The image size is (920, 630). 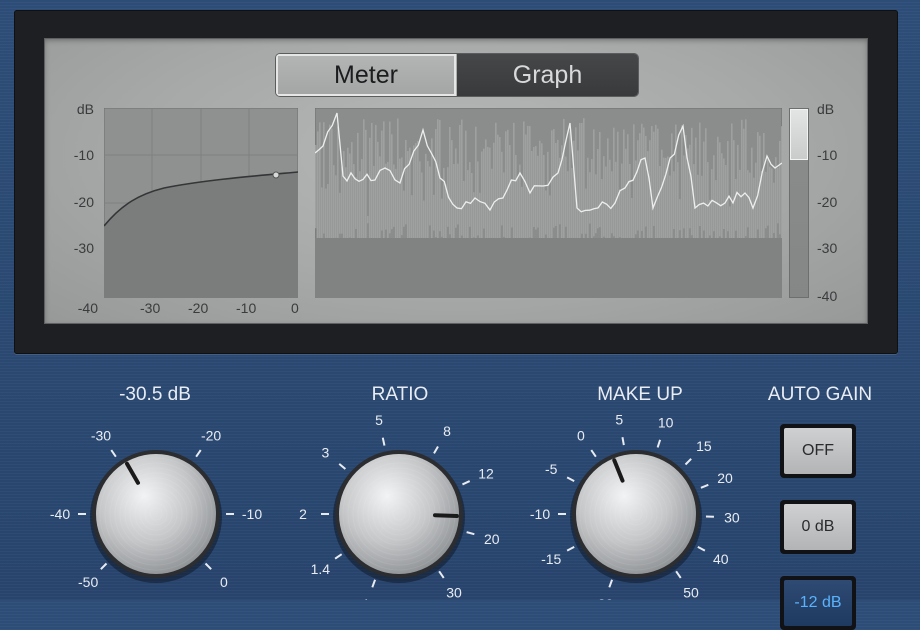 I want to click on gain-reduction-meter, so click(x=799, y=203).